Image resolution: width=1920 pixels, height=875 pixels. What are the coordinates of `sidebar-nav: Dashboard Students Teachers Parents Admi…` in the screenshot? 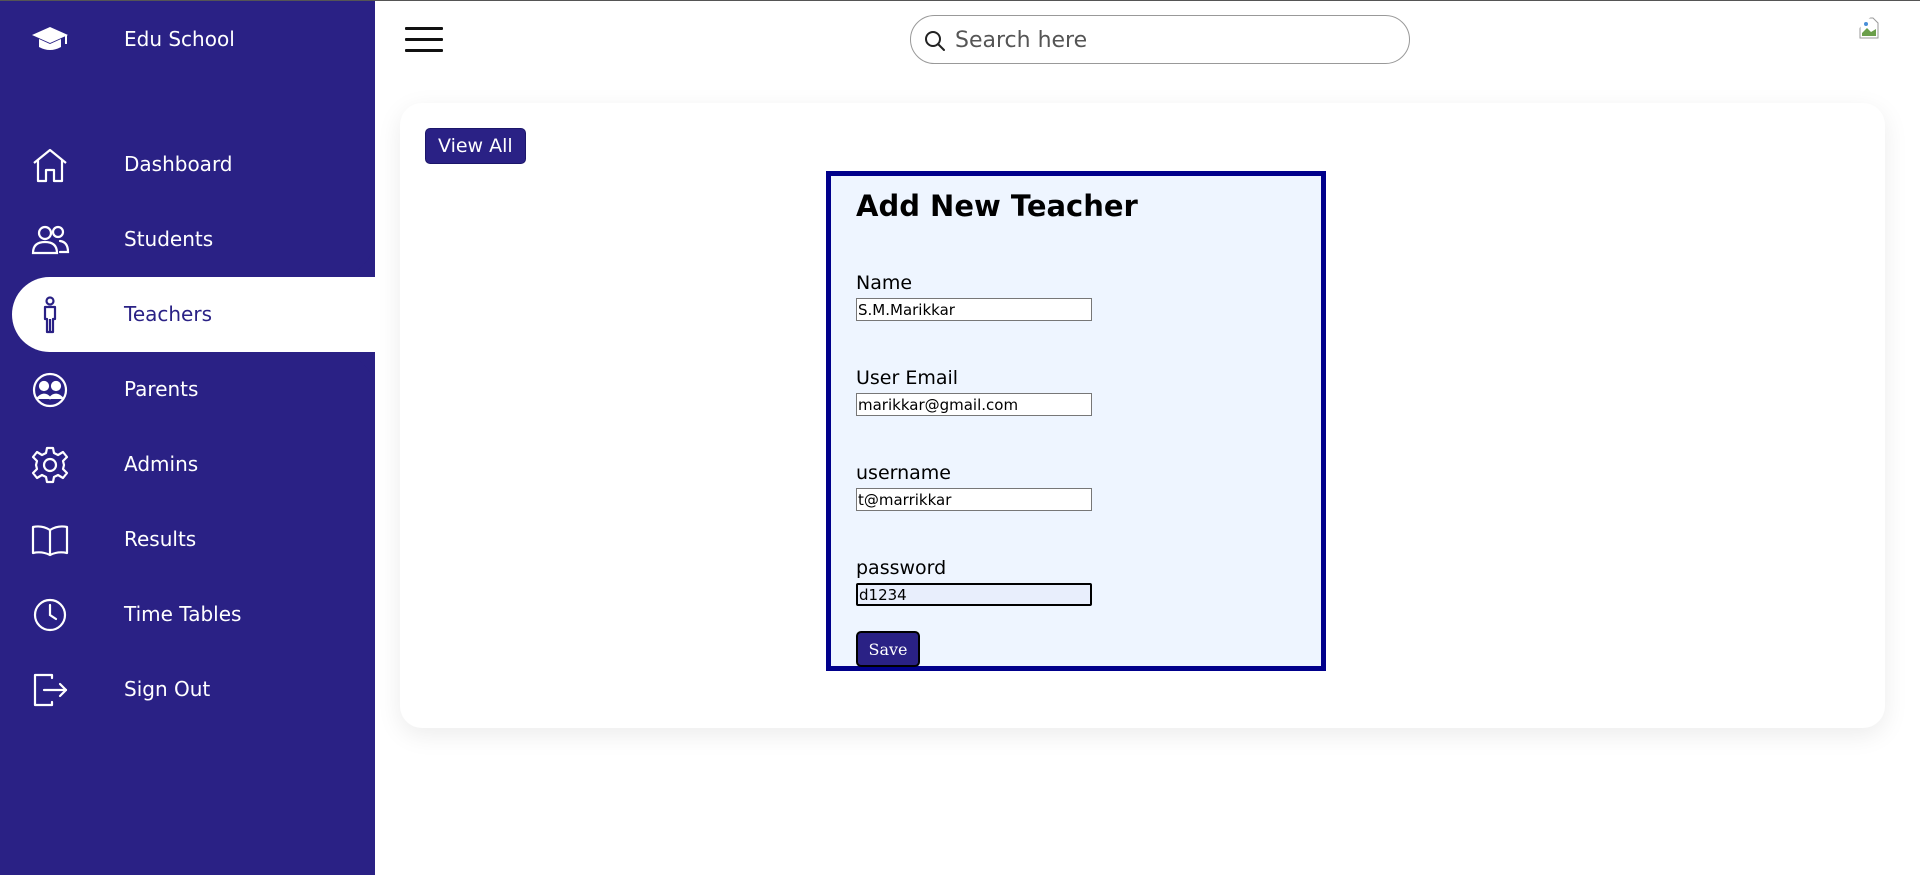 It's located at (187, 427).